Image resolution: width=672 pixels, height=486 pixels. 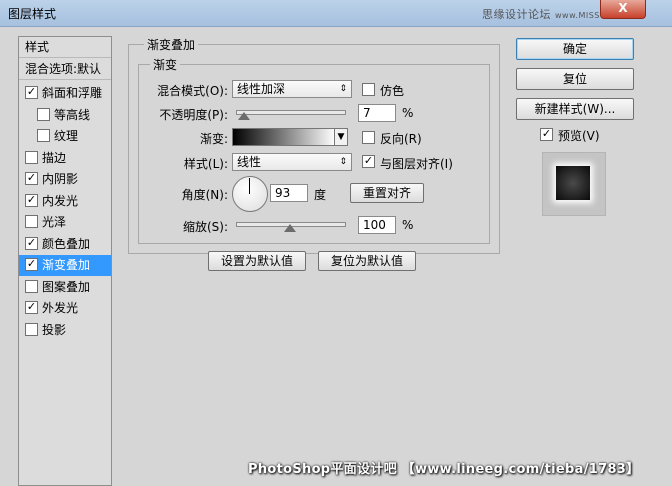 I want to click on style-item-label: 投影, so click(x=54, y=329).